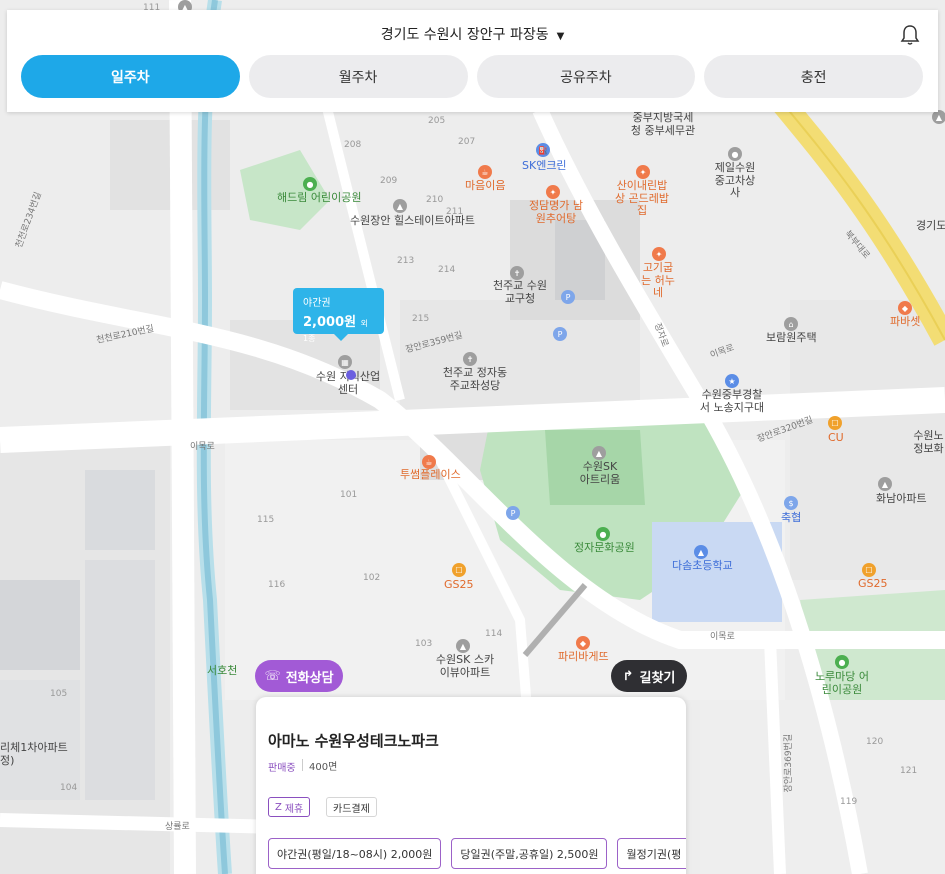  Describe the element at coordinates (358, 76) in the screenshot. I see `tab-monthly-parking: 월주차` at that location.